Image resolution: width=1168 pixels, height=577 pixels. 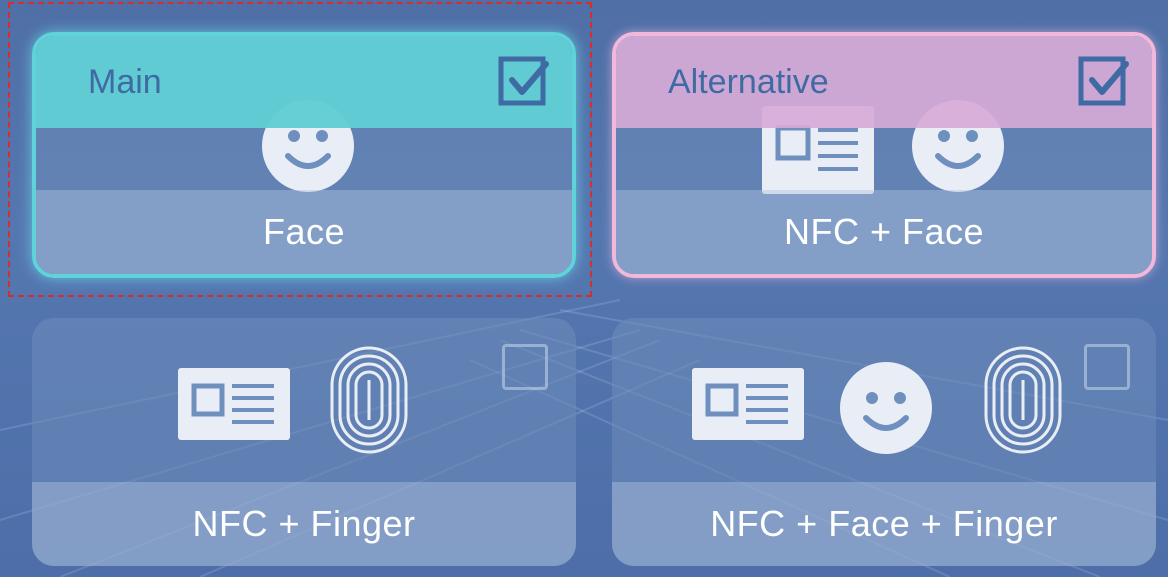 I want to click on main-role-header: Main, so click(x=304, y=82).